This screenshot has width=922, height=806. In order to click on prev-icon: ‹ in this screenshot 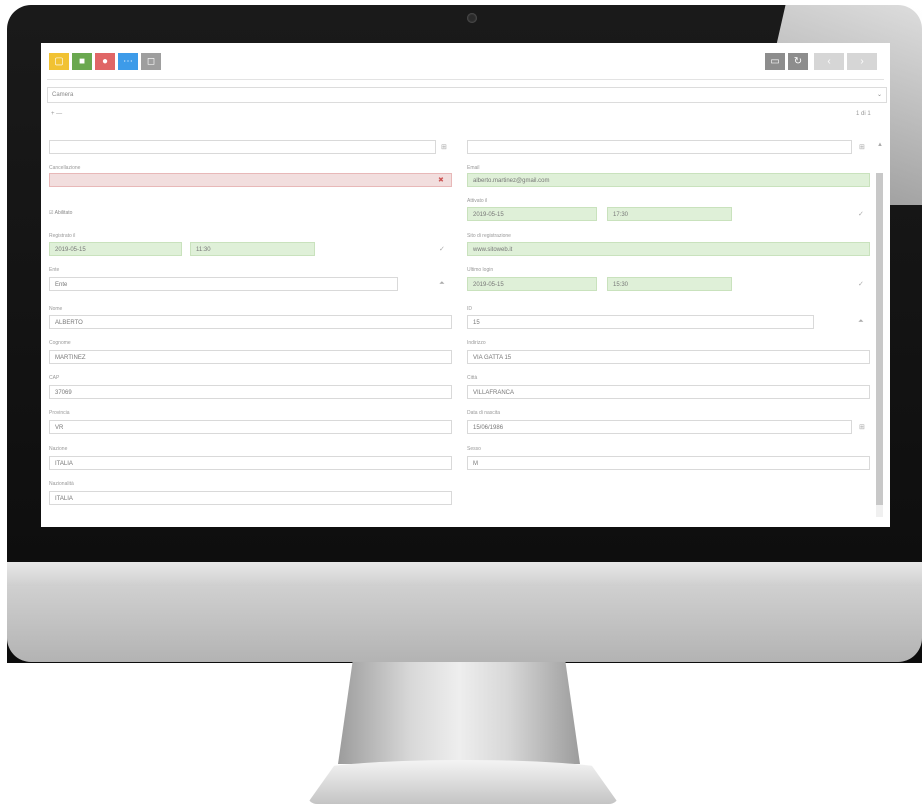, I will do `click(829, 61)`.